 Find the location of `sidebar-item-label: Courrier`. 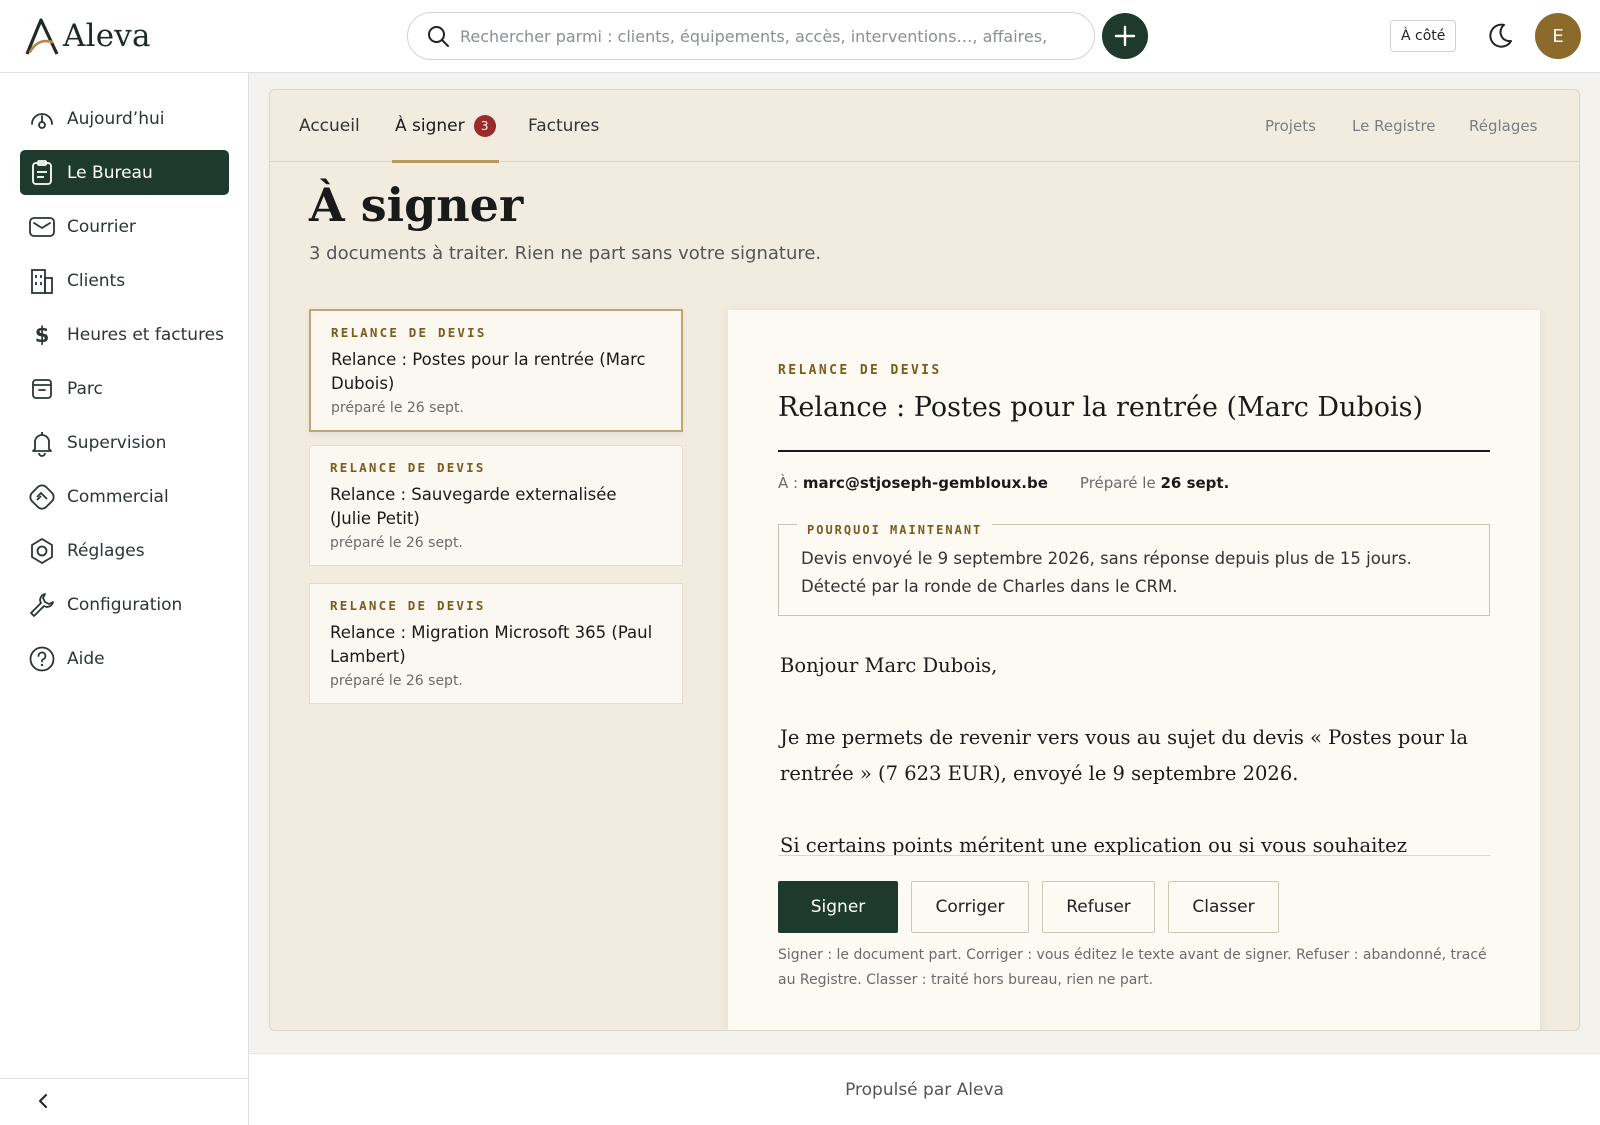

sidebar-item-label: Courrier is located at coordinates (101, 226).